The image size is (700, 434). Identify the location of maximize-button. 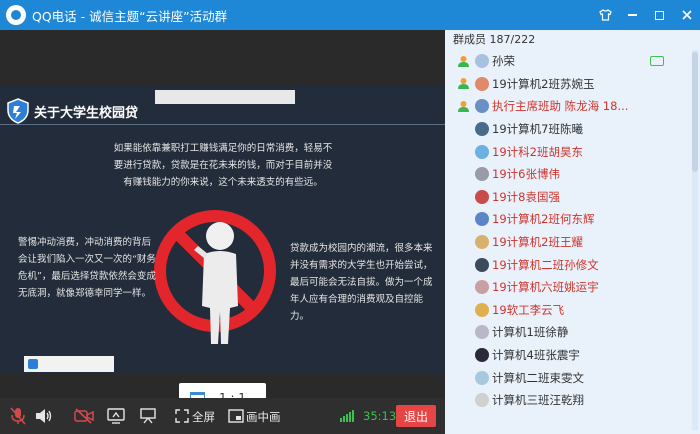
(659, 15).